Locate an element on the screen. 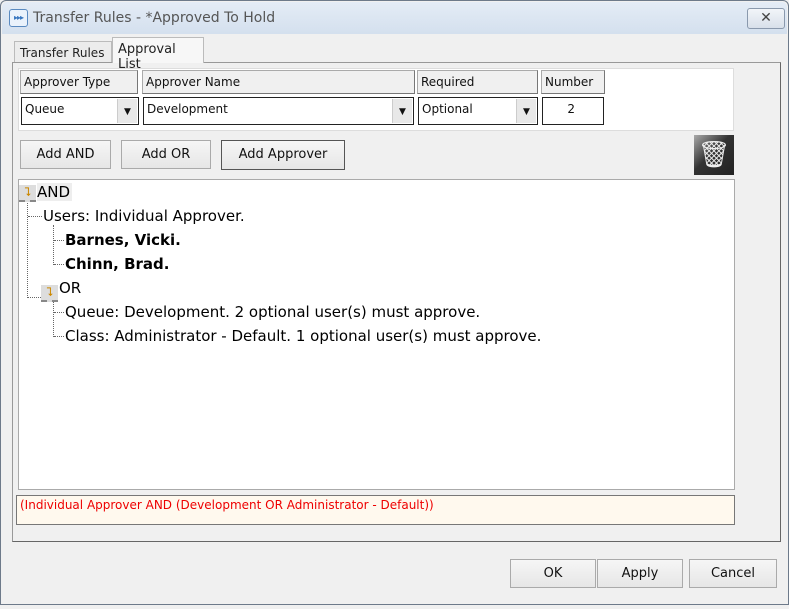  close-button: ✕ is located at coordinates (766, 18).